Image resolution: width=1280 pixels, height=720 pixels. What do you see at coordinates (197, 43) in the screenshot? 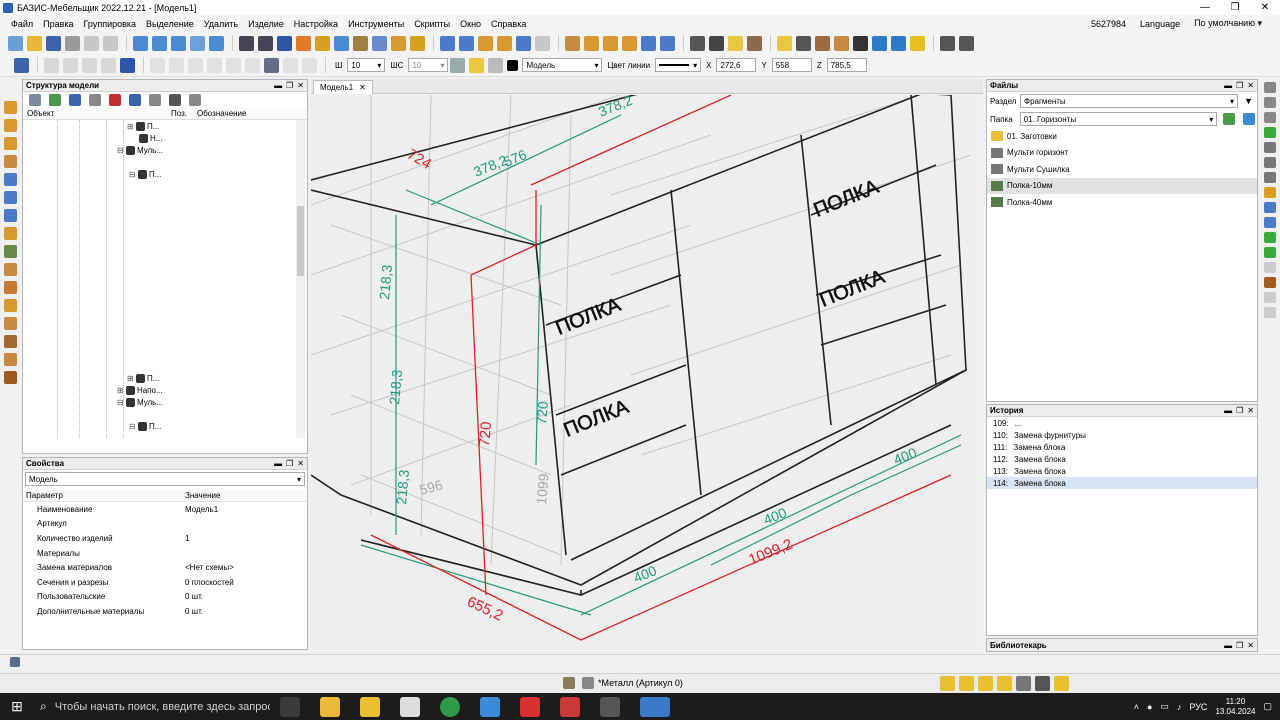
I see `zoom-icon` at bounding box center [197, 43].